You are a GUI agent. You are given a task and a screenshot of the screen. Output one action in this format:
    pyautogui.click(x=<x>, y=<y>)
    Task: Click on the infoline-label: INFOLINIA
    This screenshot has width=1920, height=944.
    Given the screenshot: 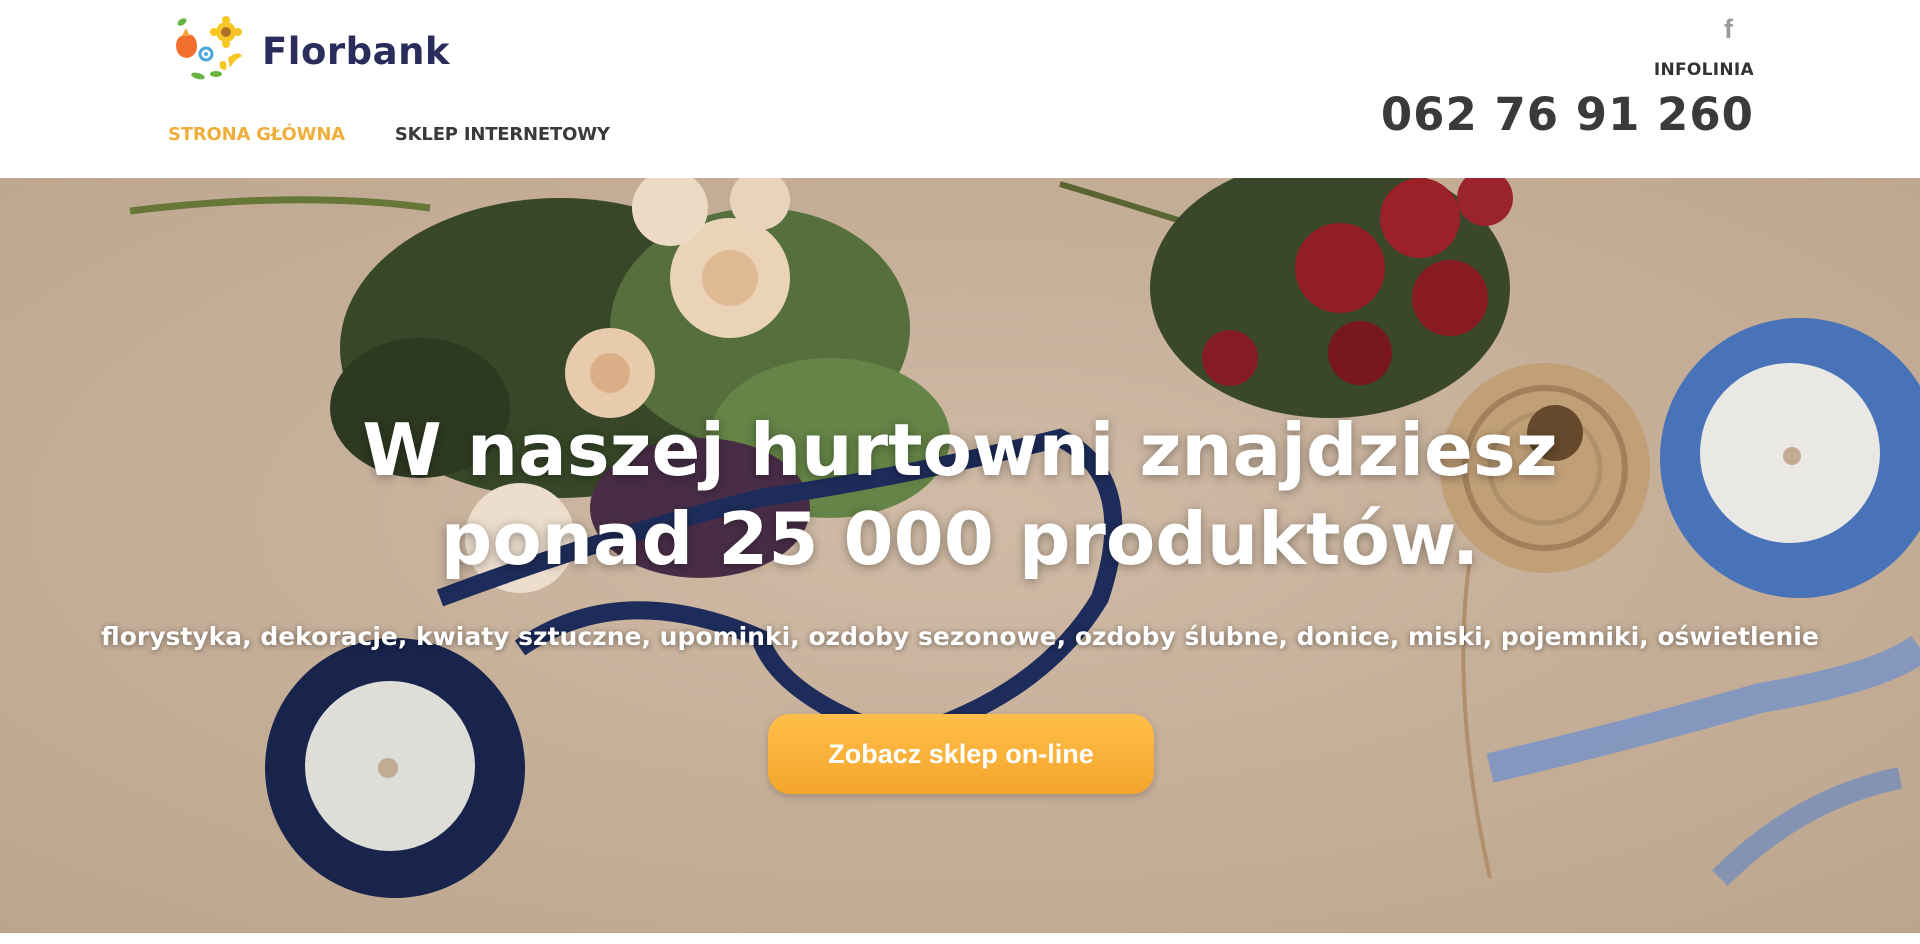 What is the action you would take?
    pyautogui.click(x=1703, y=70)
    